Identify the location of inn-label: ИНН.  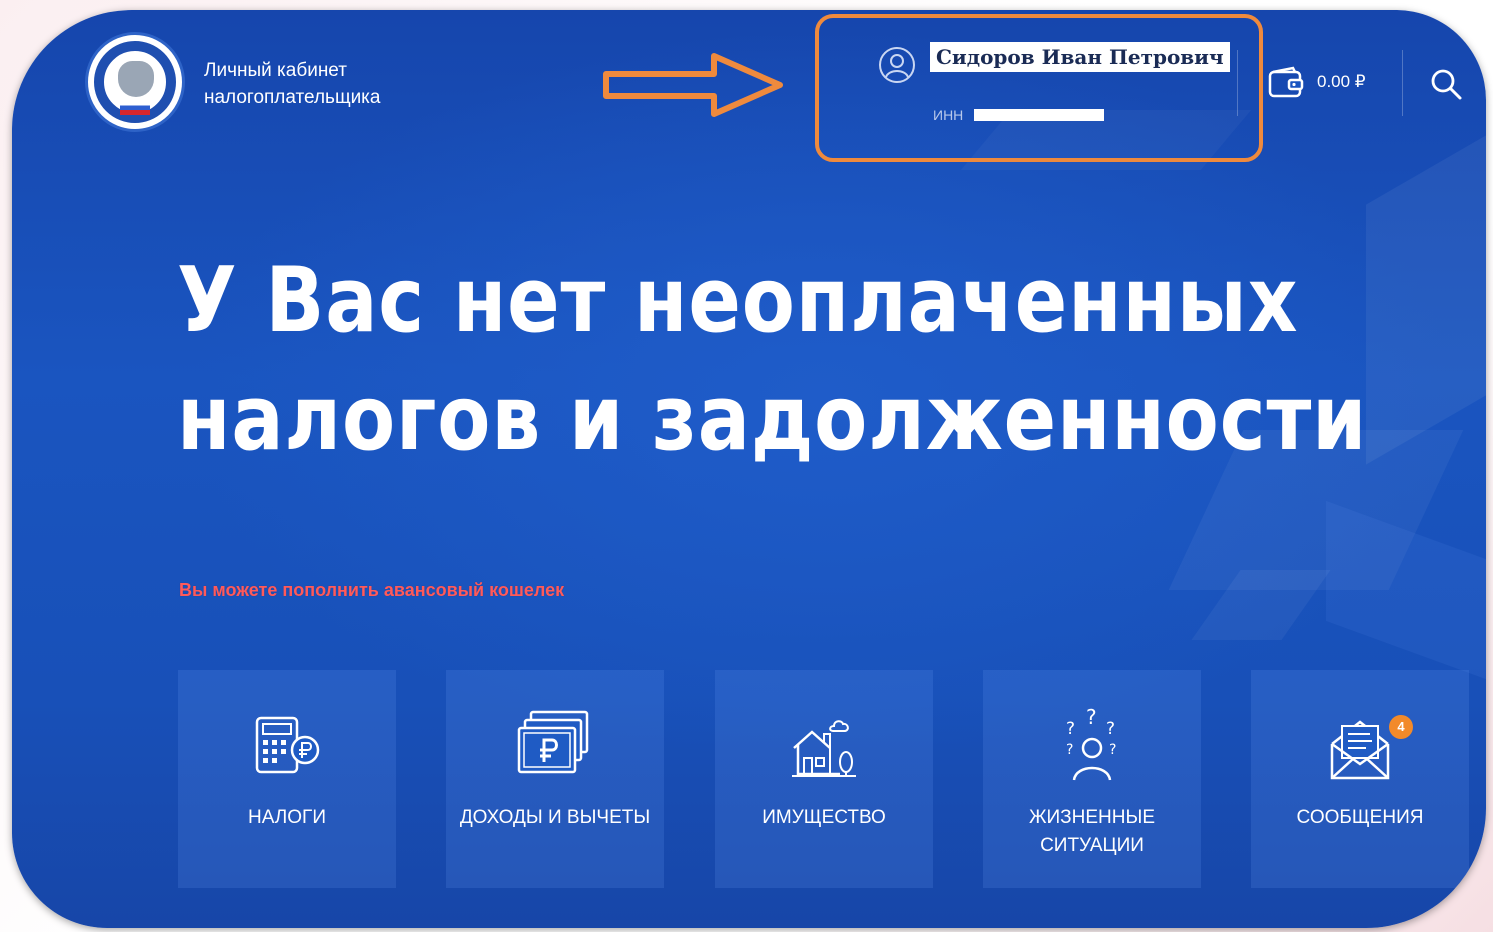
(948, 115).